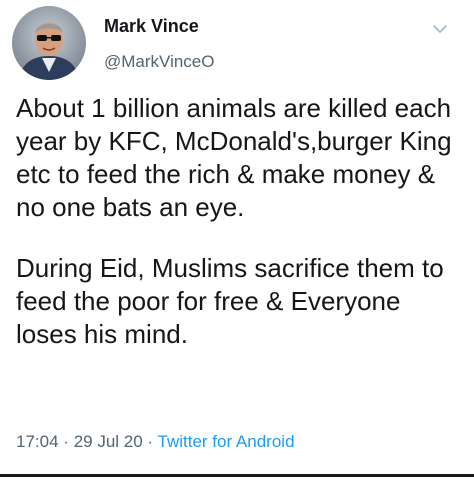  What do you see at coordinates (151, 26) in the screenshot?
I see `author-name: Mark Vince` at bounding box center [151, 26].